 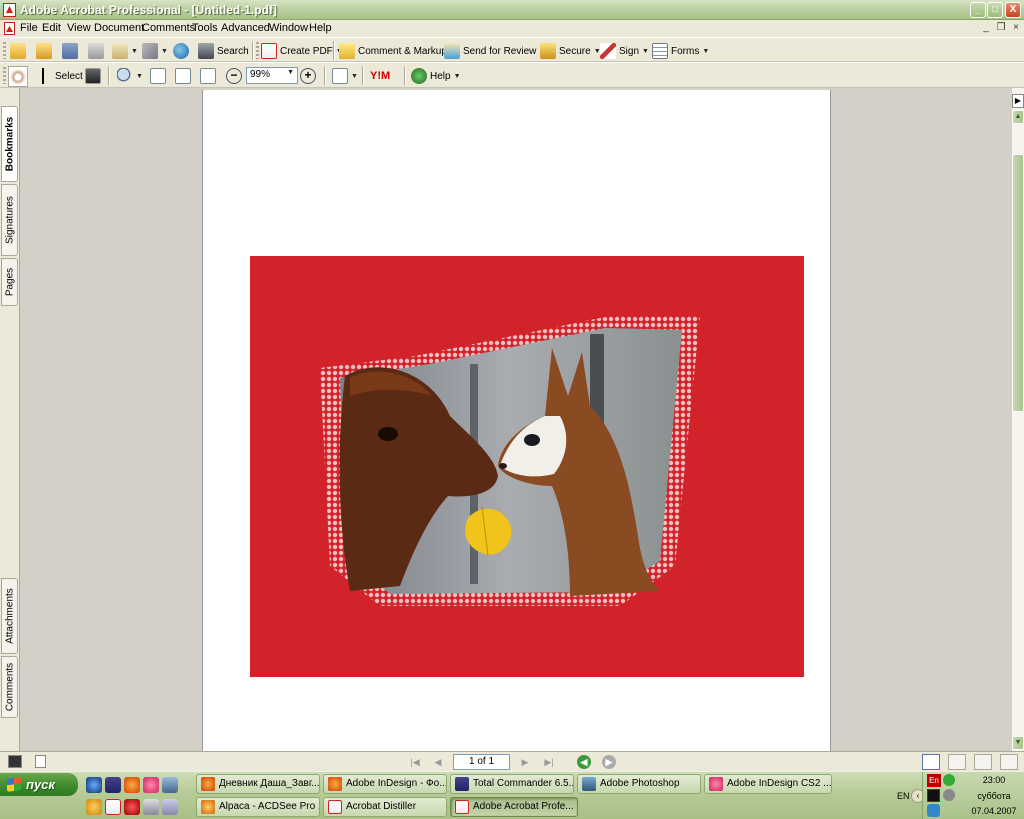 What do you see at coordinates (29, 28) in the screenshot?
I see `menu-file: File` at bounding box center [29, 28].